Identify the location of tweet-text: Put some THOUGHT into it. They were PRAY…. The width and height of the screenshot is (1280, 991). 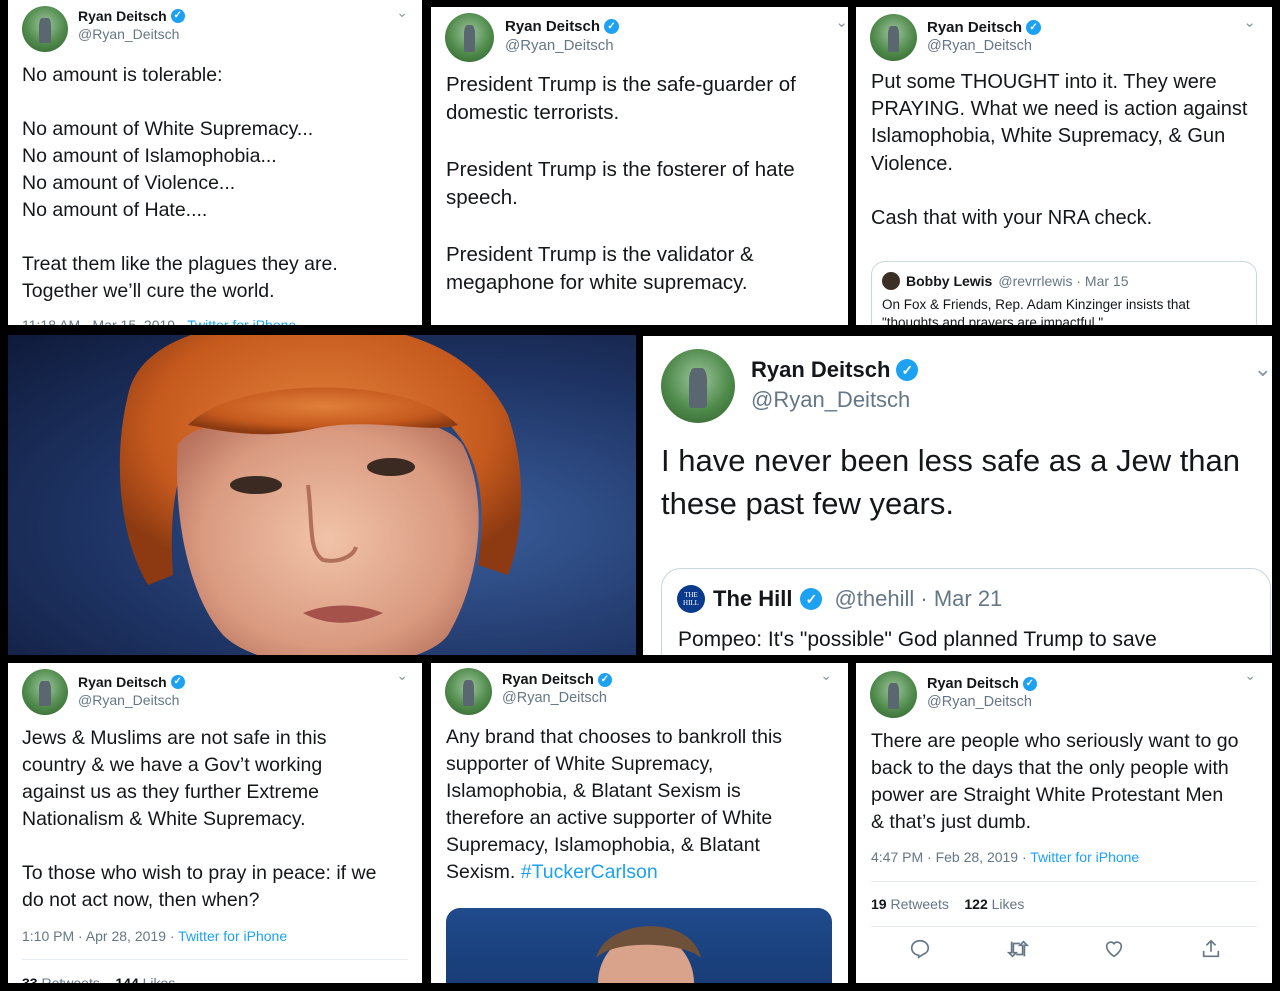
(1059, 150).